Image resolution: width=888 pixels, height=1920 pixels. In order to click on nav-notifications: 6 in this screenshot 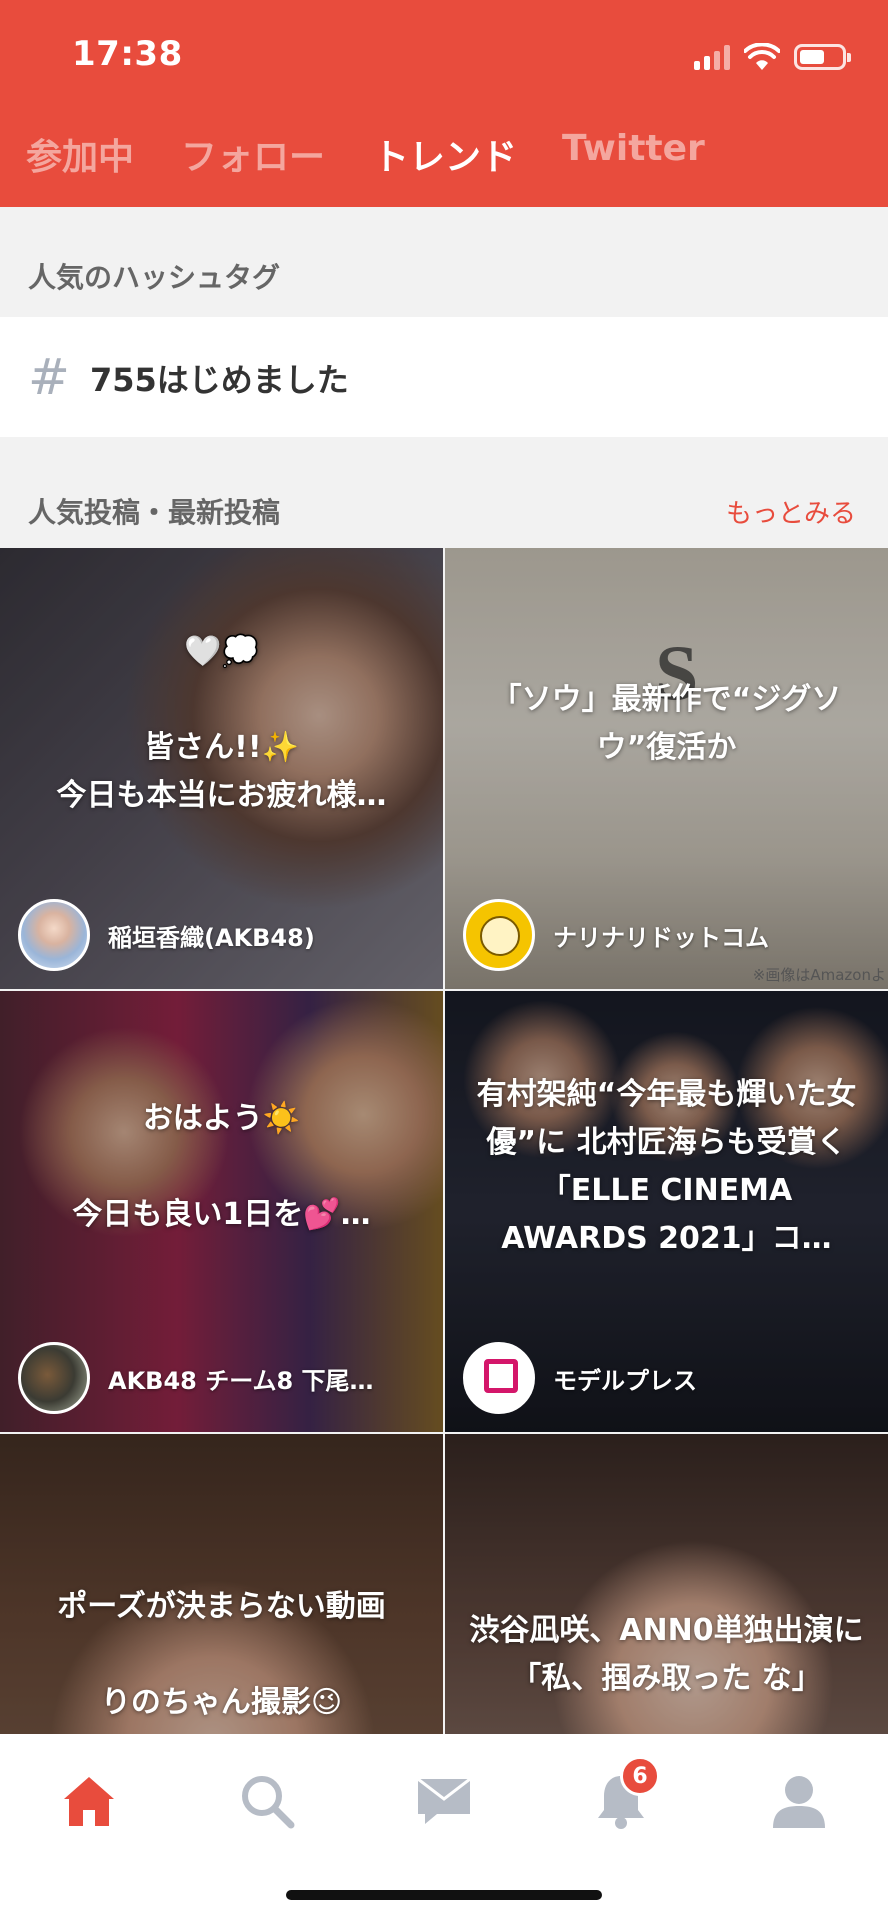, I will do `click(621, 1801)`.